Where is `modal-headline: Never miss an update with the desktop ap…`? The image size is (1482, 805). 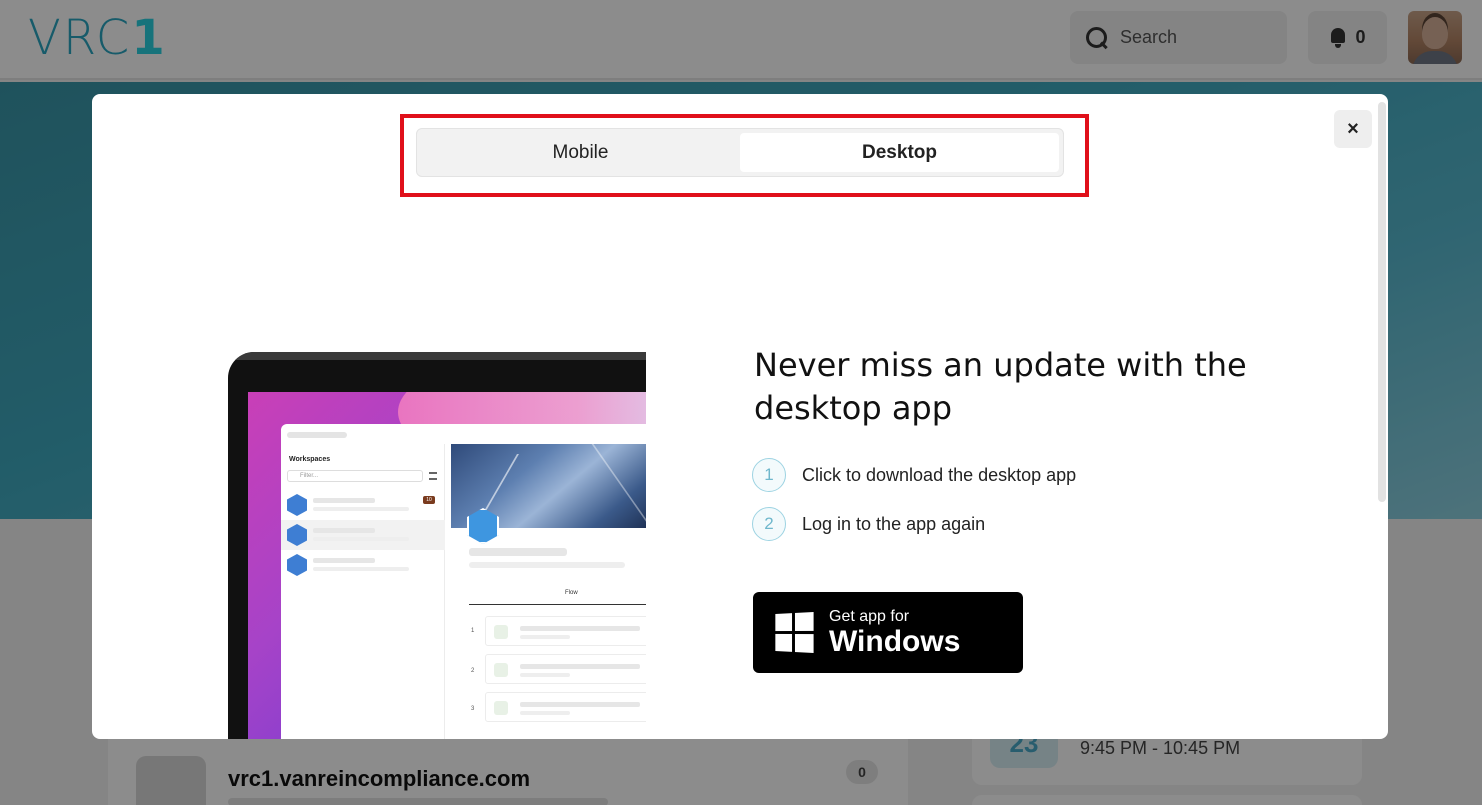 modal-headline: Never miss an update with the desktop ap… is located at coordinates (1000, 386).